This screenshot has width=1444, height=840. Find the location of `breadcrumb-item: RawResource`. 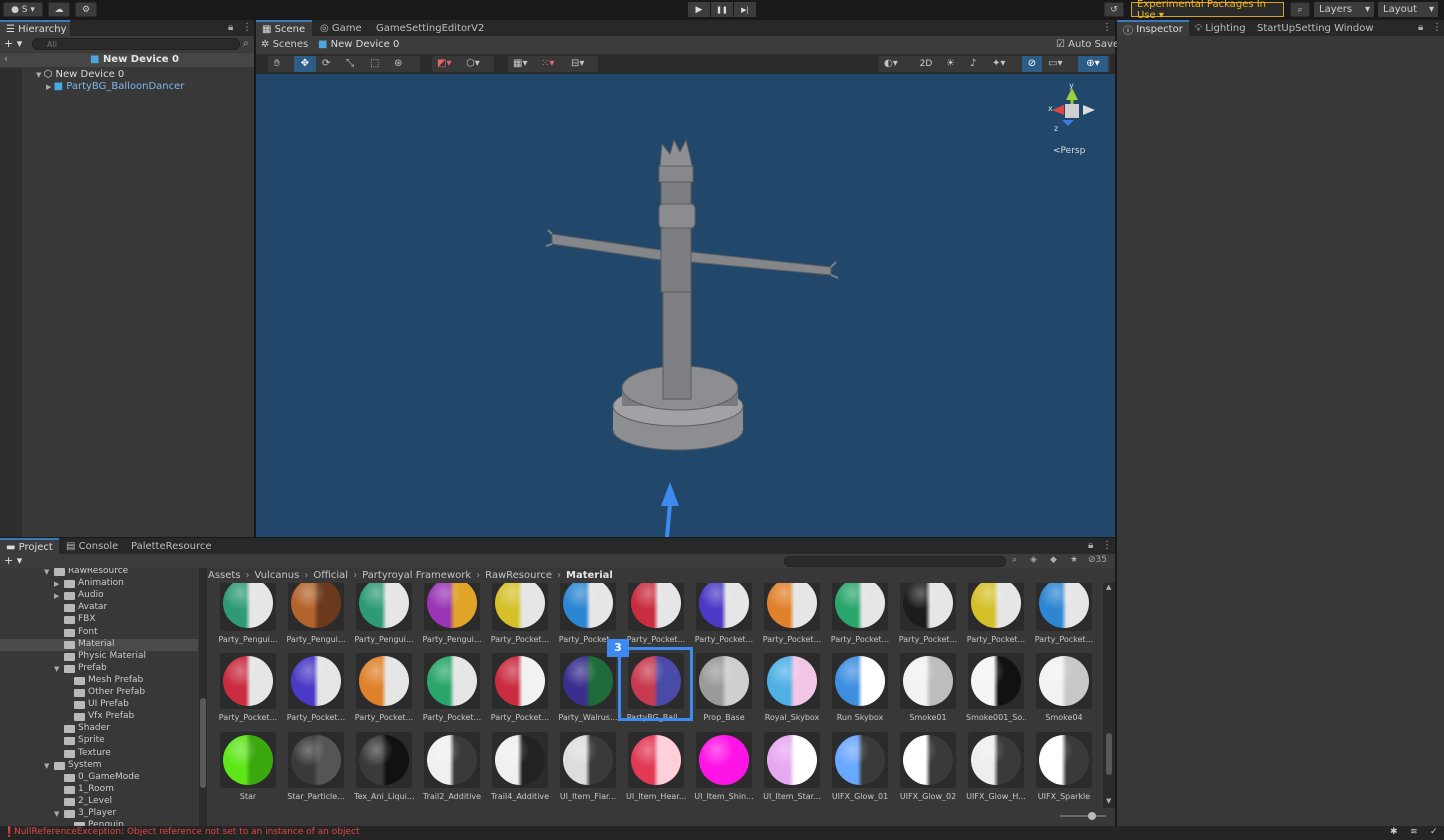

breadcrumb-item: RawResource is located at coordinates (518, 575).